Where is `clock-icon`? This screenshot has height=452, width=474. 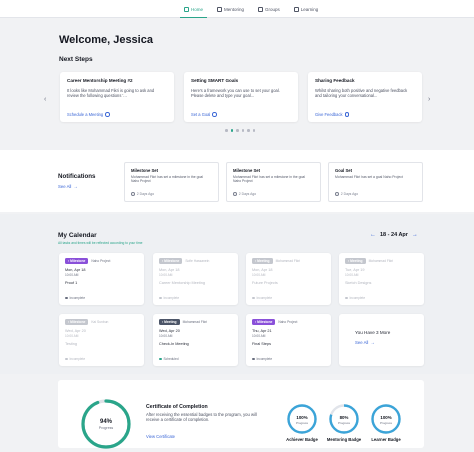 clock-icon is located at coordinates (235, 194).